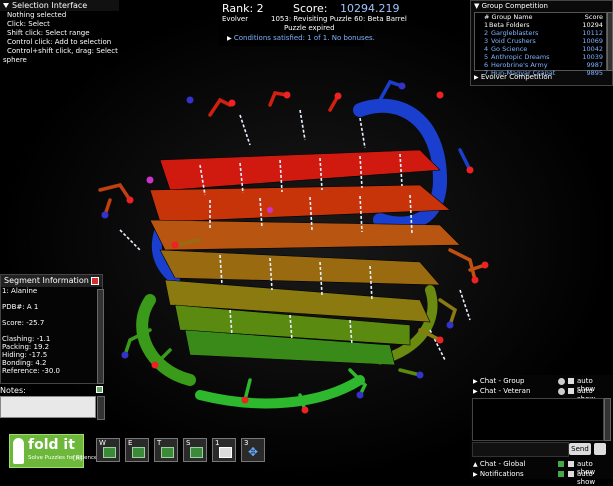 The height and width of the screenshot is (486, 613). What do you see at coordinates (59, 5) in the screenshot?
I see `selection-panel-header: Selection Interface` at bounding box center [59, 5].